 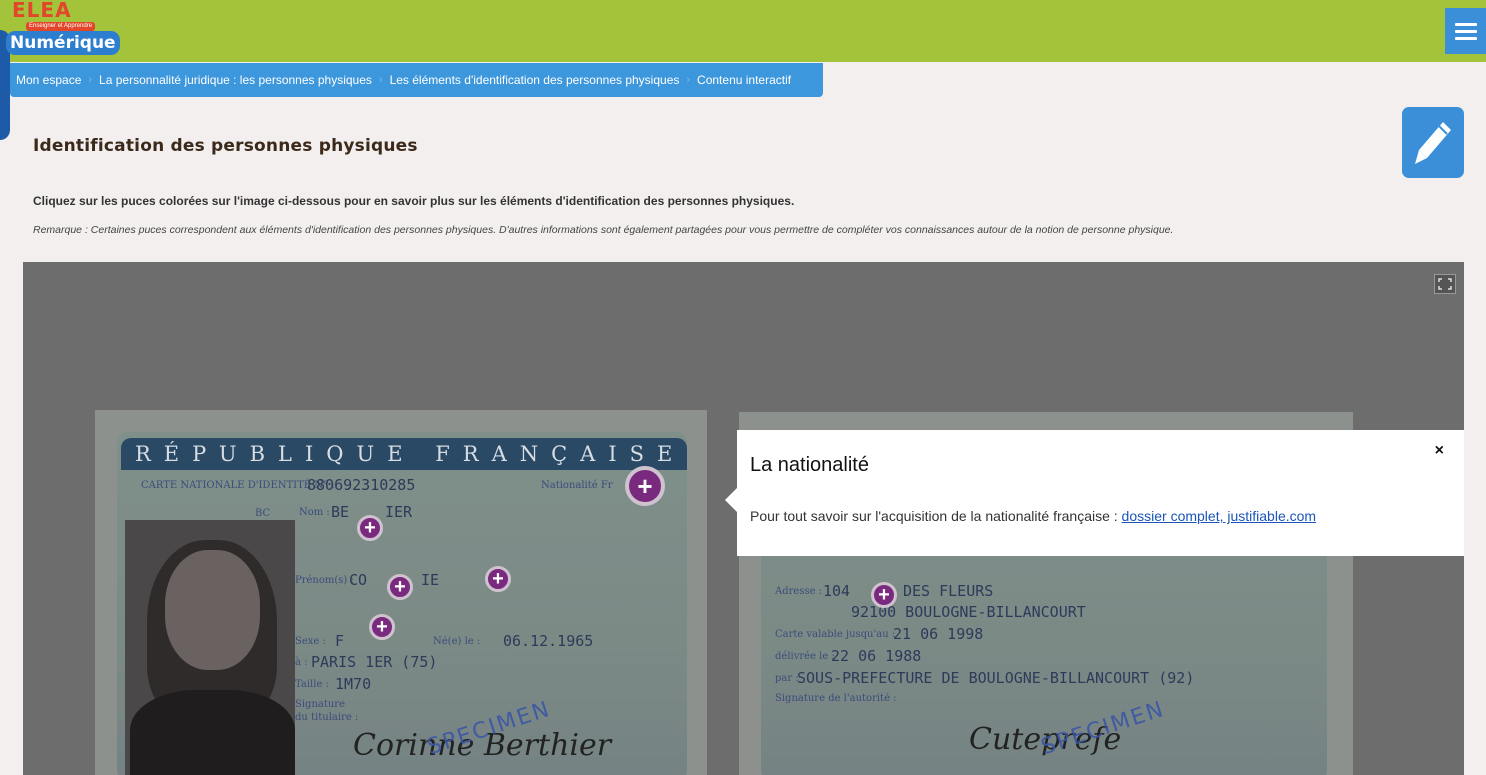 I want to click on popup-link: dossier complet, justifiable.com, so click(x=1219, y=516).